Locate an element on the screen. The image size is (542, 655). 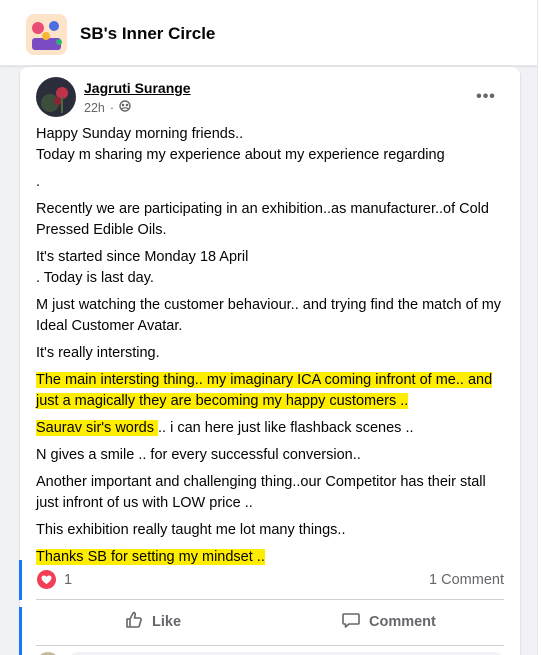
post-meta: 22h · is located at coordinates (107, 107).